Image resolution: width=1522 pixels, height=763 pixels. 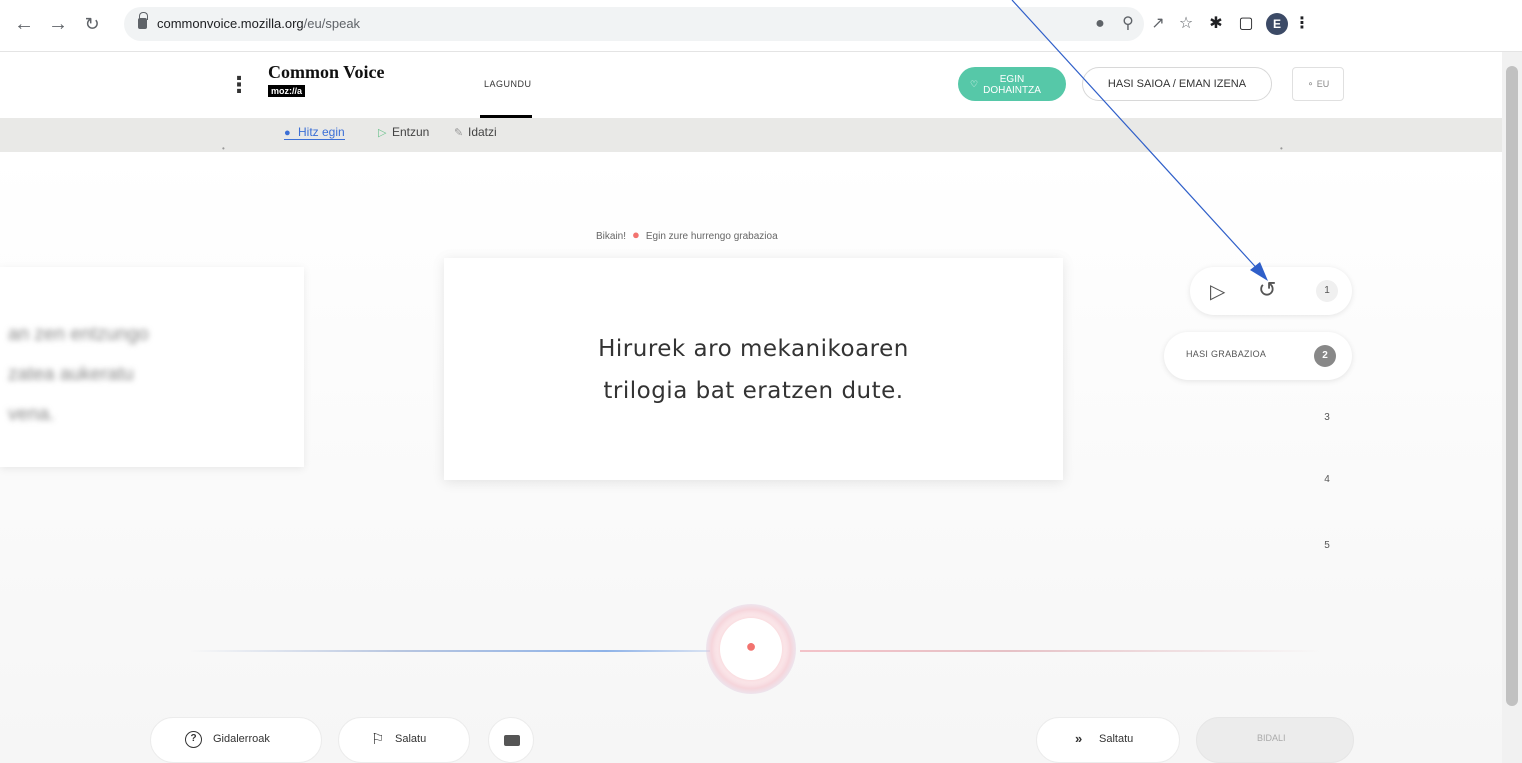 What do you see at coordinates (259, 23) in the screenshot?
I see `url-text: commonvoice.mozilla.org/eu/speak` at bounding box center [259, 23].